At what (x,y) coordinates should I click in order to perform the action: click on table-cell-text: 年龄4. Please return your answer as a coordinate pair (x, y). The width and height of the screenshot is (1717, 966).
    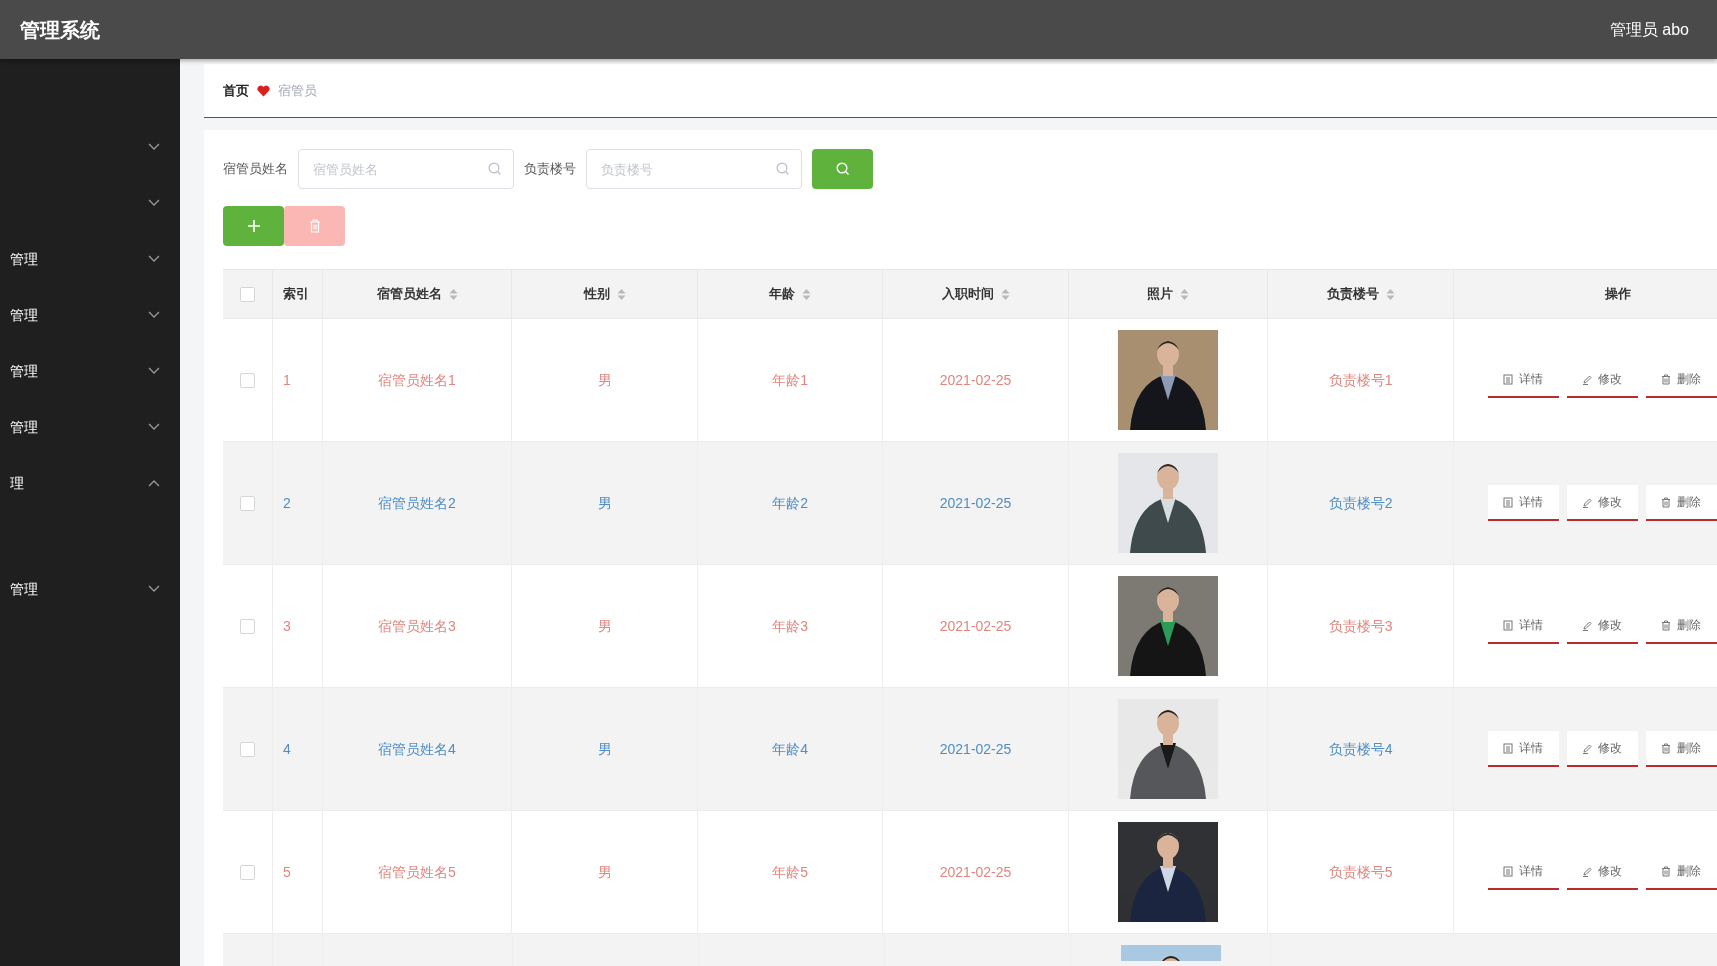
    Looking at the image, I should click on (790, 749).